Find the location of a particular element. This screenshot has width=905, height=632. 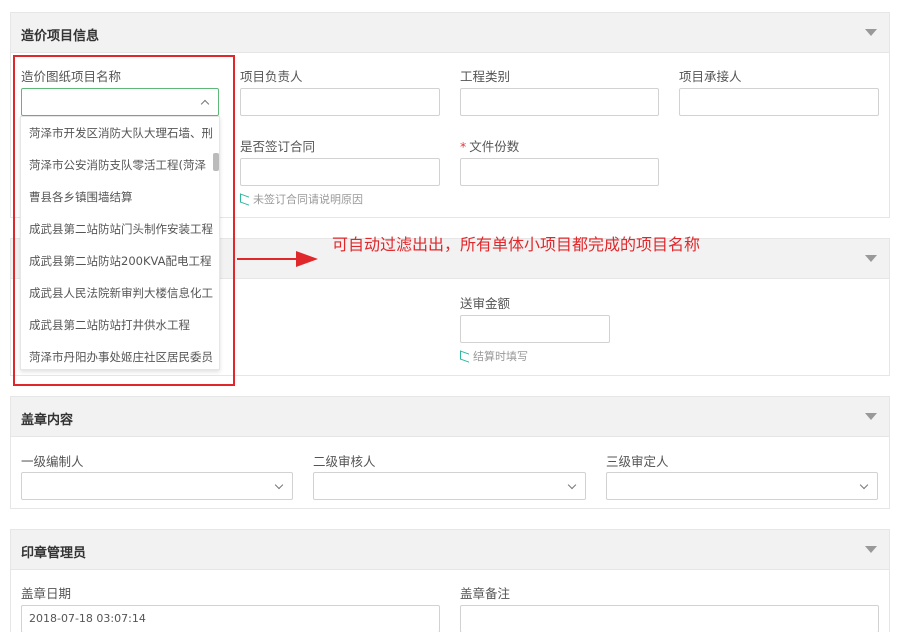

panel-title: 印章管理员 is located at coordinates (54, 553).